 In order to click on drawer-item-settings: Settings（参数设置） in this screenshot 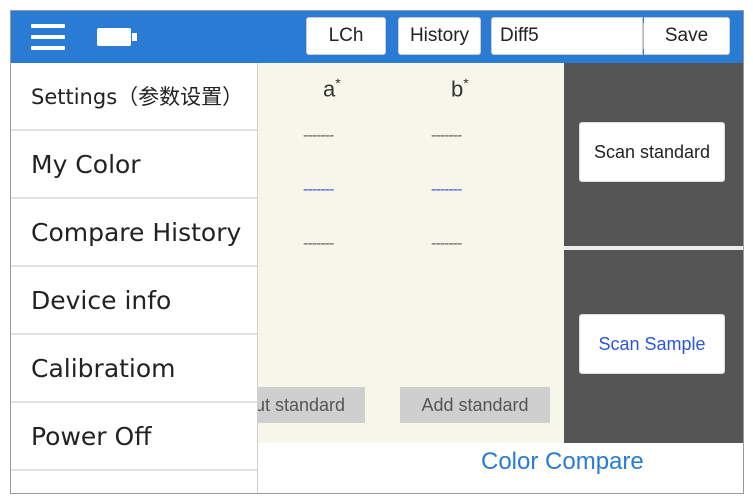, I will do `click(134, 97)`.